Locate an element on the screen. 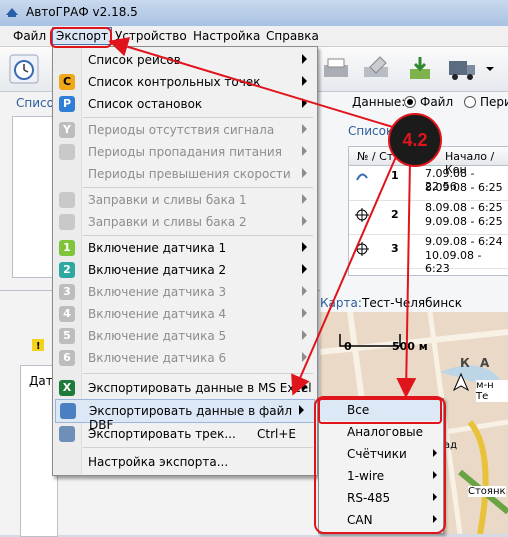 The image size is (508, 537). menu-item-sensor-3: 3 Включение датчика 3 is located at coordinates (185, 292).